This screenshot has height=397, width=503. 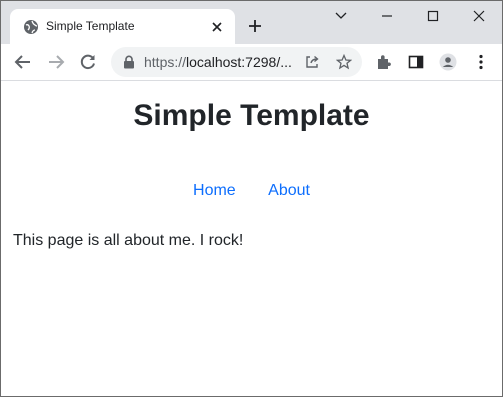 I want to click on lock-icon, so click(x=129, y=62).